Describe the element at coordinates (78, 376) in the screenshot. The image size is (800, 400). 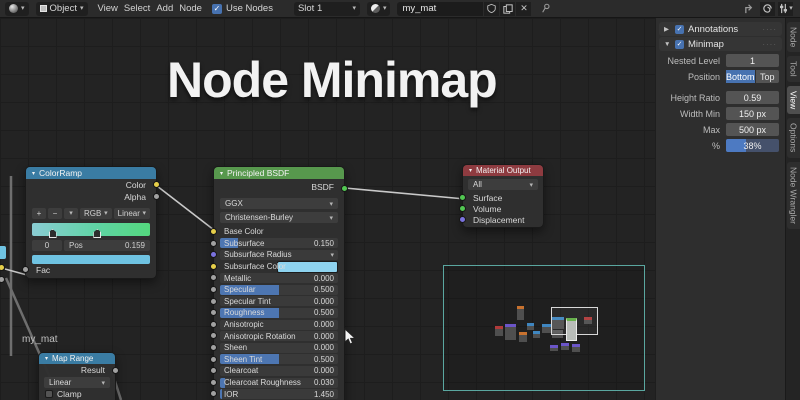
I see `node-map-range: ▾ Map Range Result Linear Clamp` at that location.